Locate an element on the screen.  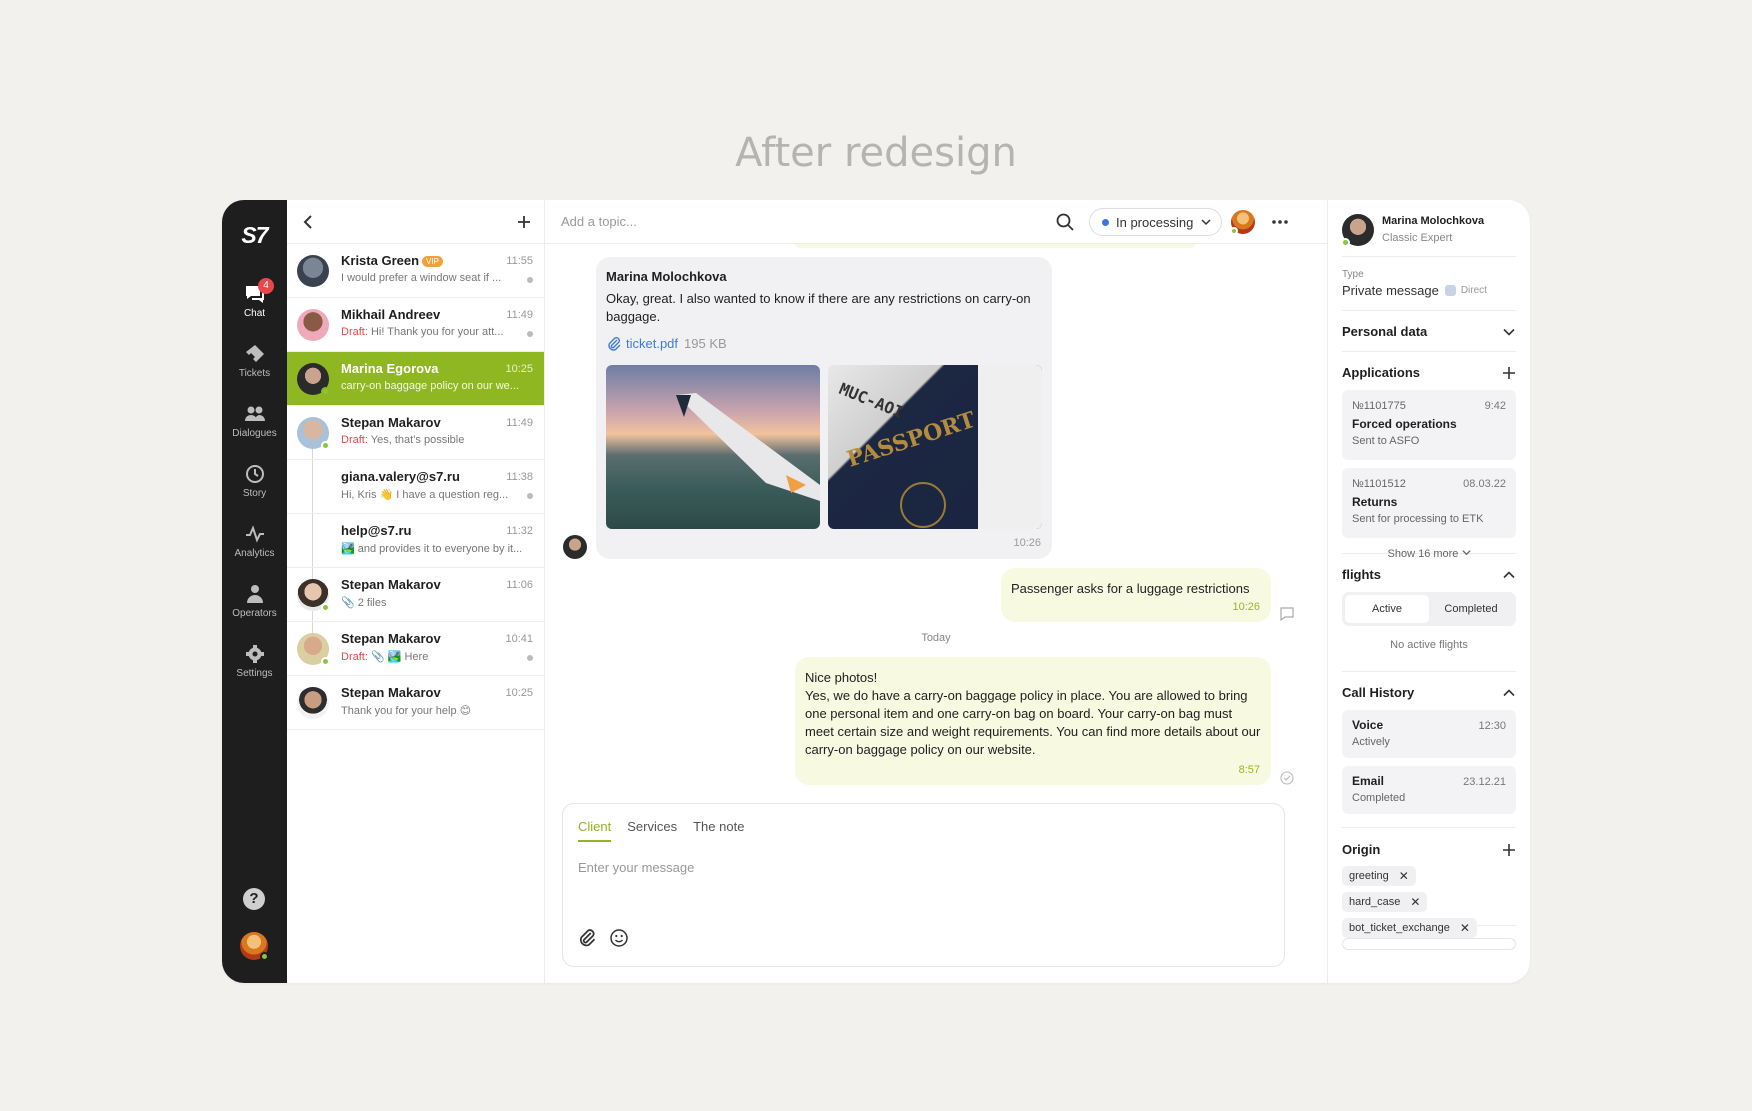
message-preview: Yes, that’s possible is located at coordinates (416, 440).